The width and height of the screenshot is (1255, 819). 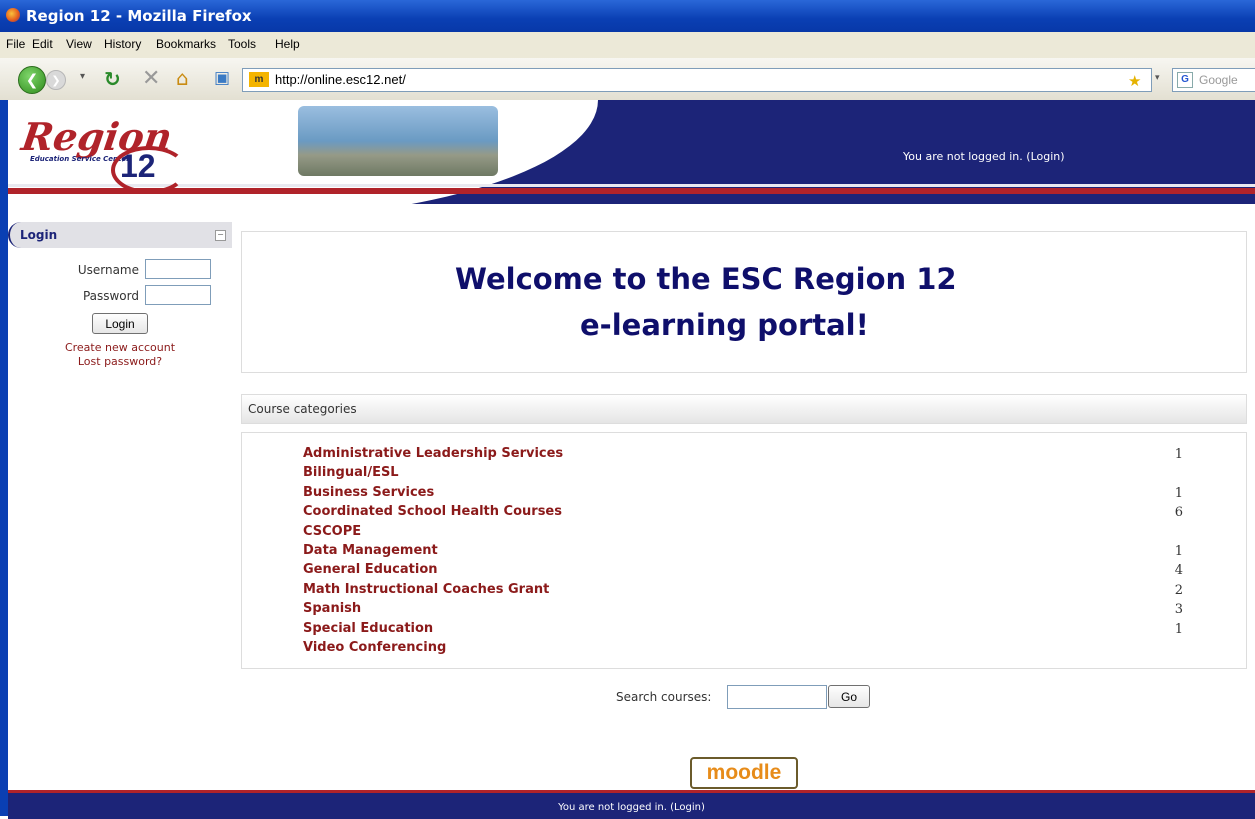 I want to click on category-row: Coordinated School Health Courses 6, so click(x=773, y=513).